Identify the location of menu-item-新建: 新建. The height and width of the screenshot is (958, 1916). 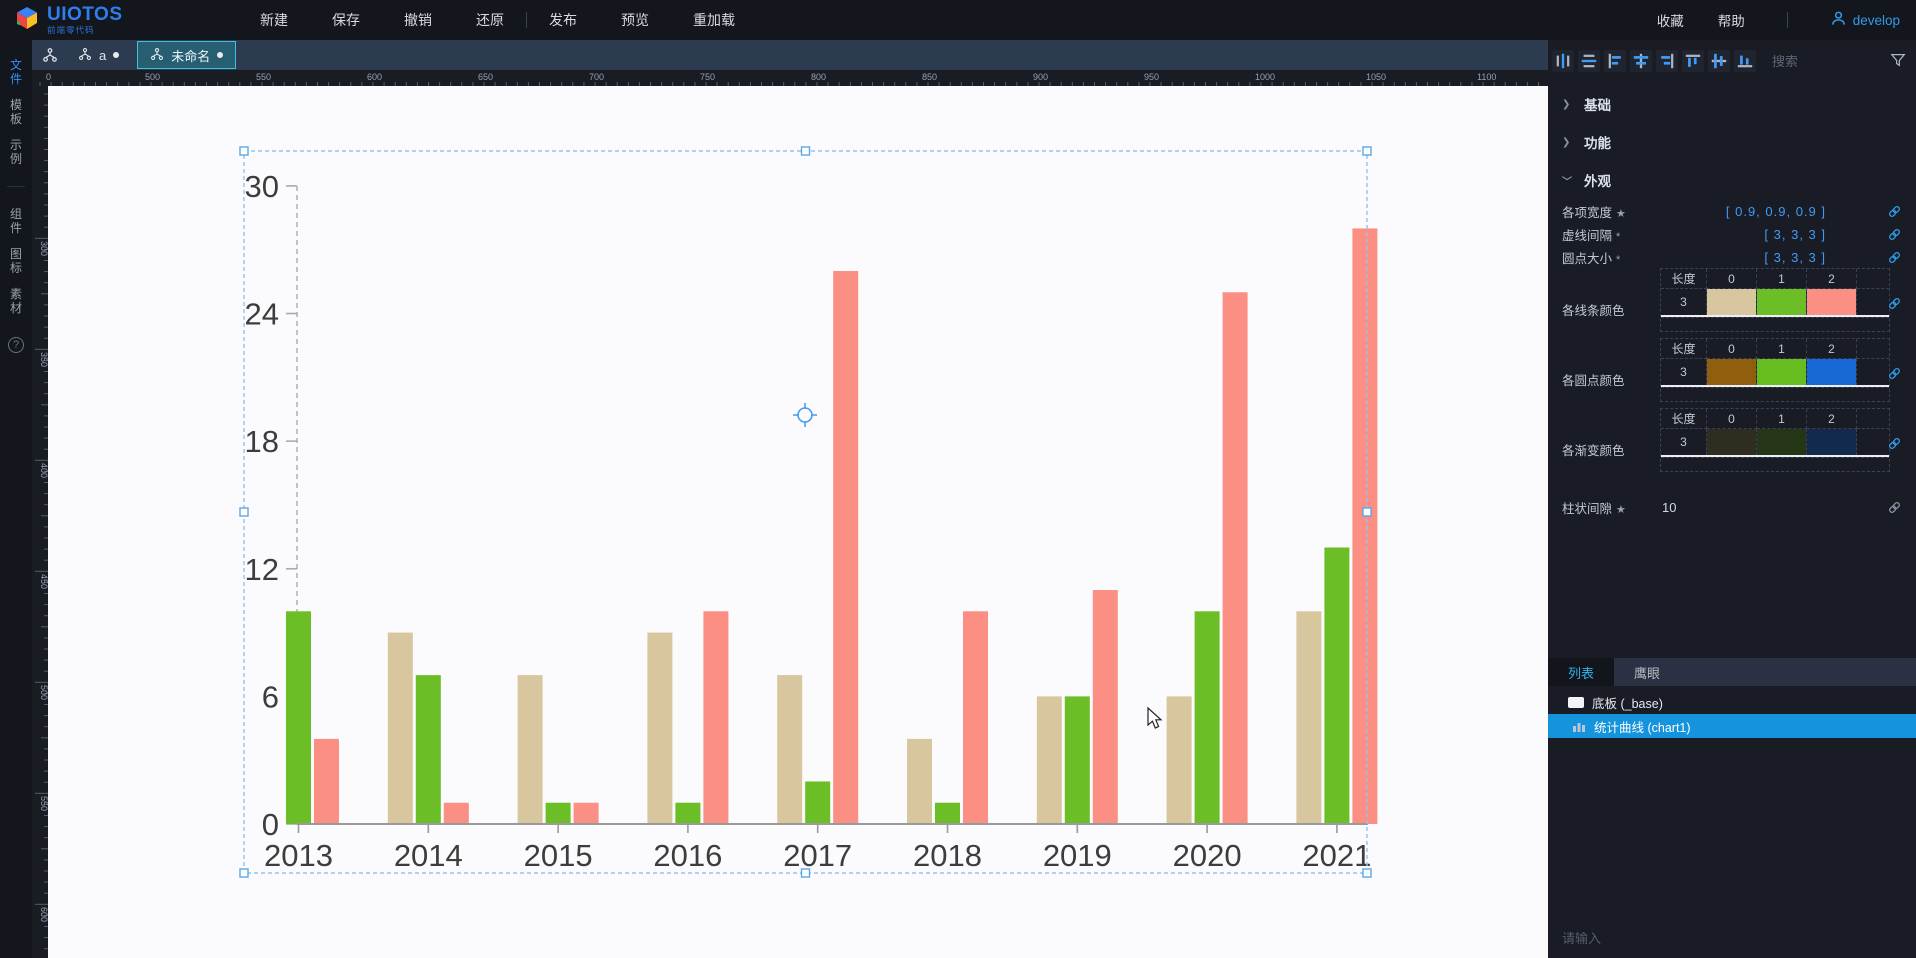
(274, 20).